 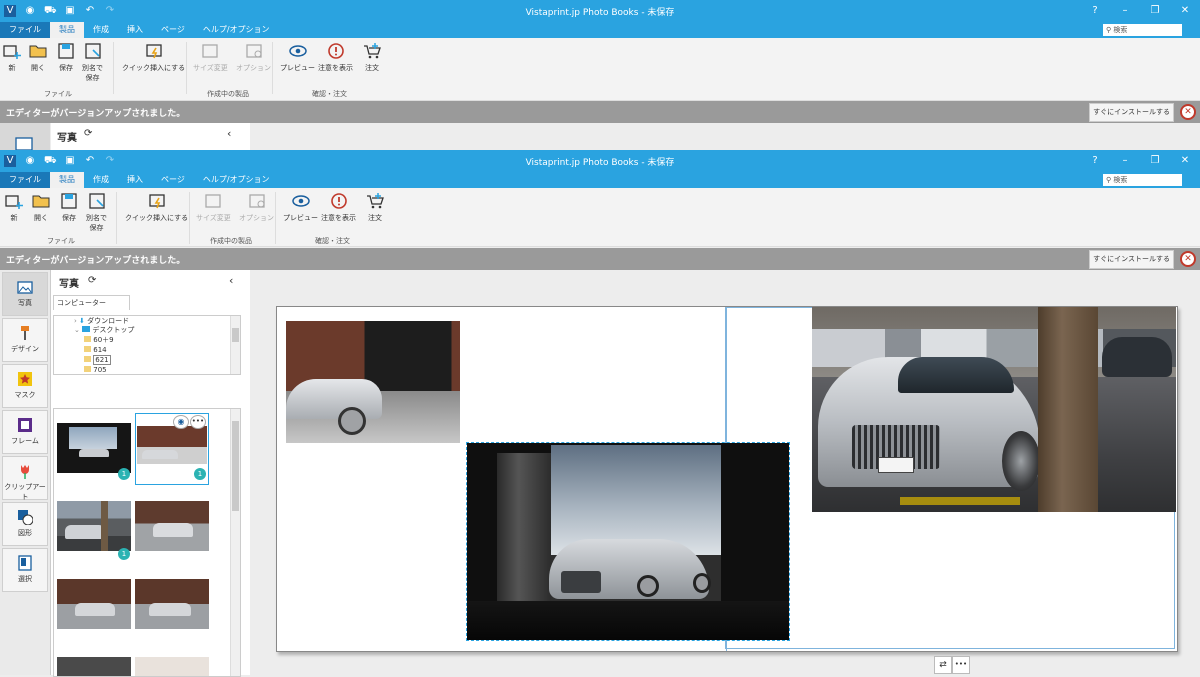 What do you see at coordinates (256, 201) in the screenshot?
I see `options-icon` at bounding box center [256, 201].